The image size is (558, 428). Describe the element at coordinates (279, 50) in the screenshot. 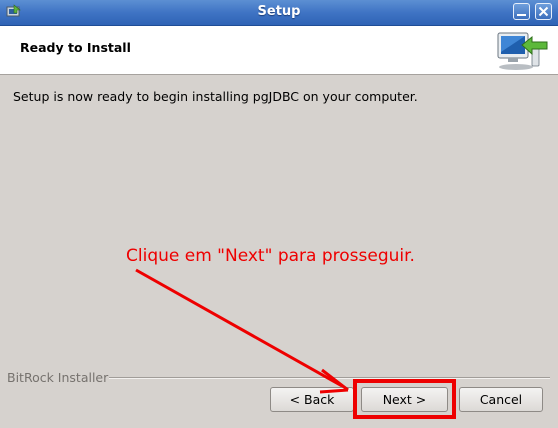

I see `page-header: Ready to Install` at that location.